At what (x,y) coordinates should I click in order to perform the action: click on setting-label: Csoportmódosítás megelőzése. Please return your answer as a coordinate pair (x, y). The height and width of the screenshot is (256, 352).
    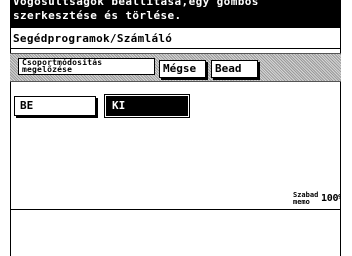
    Looking at the image, I should click on (86, 66).